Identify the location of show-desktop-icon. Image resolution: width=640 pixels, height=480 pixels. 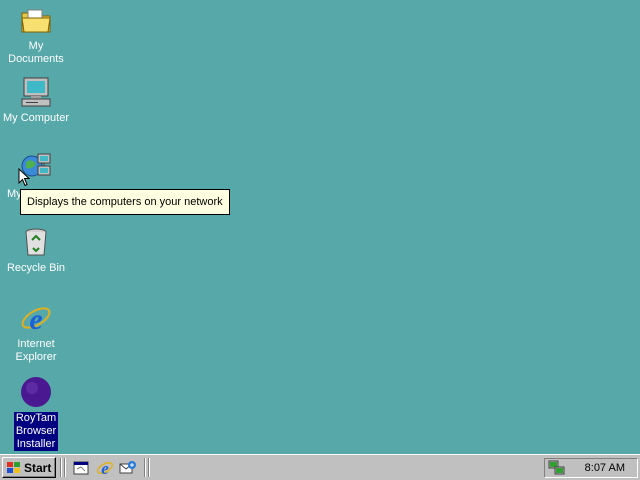
(81, 468).